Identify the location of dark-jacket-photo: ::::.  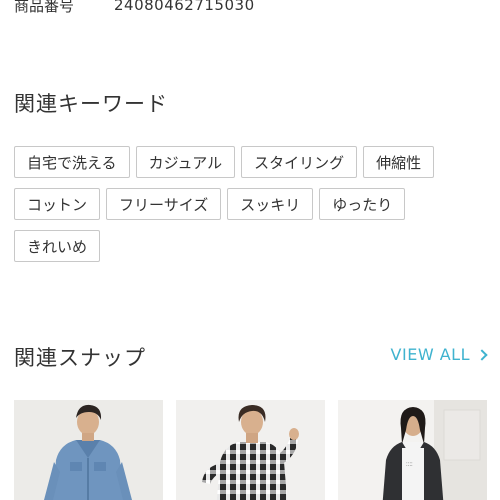
(412, 450).